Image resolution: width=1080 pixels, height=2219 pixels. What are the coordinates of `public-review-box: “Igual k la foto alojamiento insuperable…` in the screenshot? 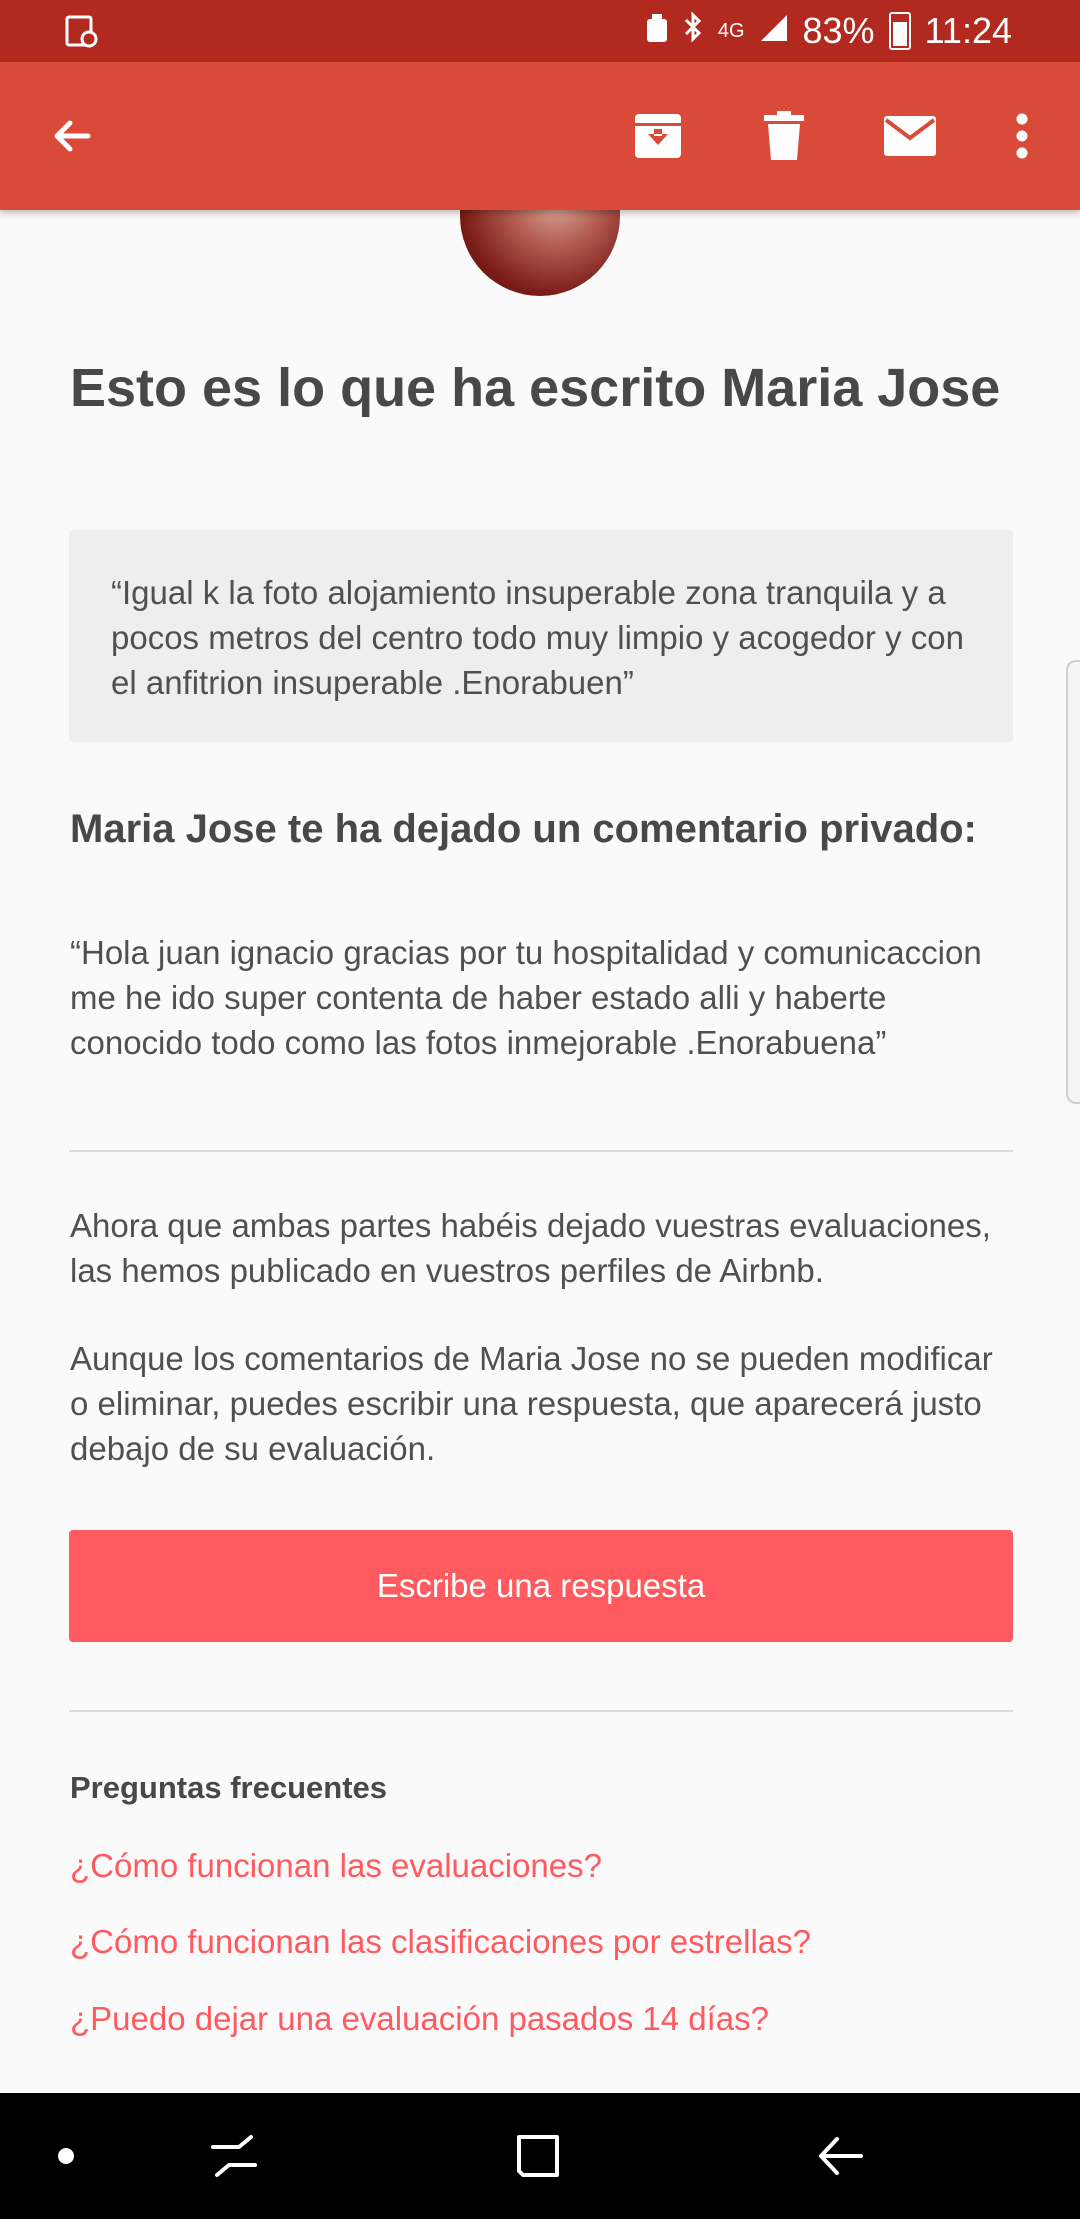 It's located at (541, 636).